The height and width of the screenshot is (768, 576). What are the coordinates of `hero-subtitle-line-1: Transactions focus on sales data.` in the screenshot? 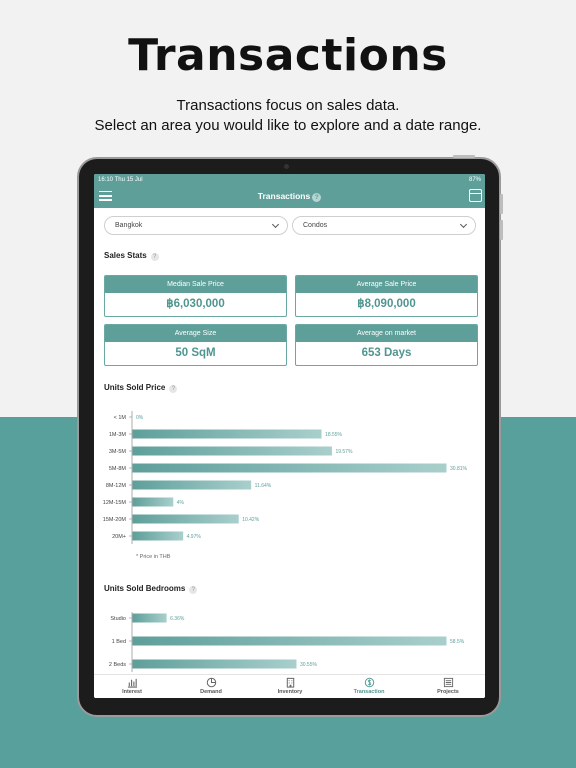 It's located at (288, 105).